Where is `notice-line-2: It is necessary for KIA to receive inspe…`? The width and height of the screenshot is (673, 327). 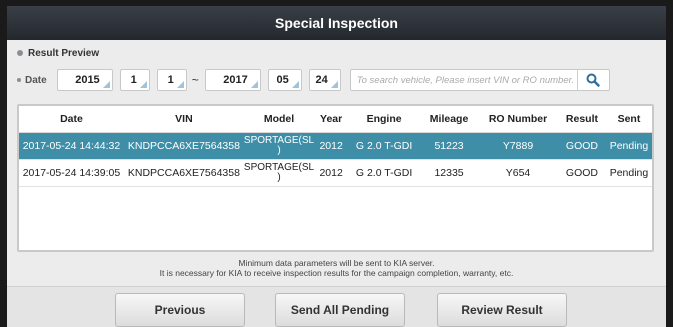
notice-line-2: It is necessary for KIA to receive inspe… is located at coordinates (336, 273).